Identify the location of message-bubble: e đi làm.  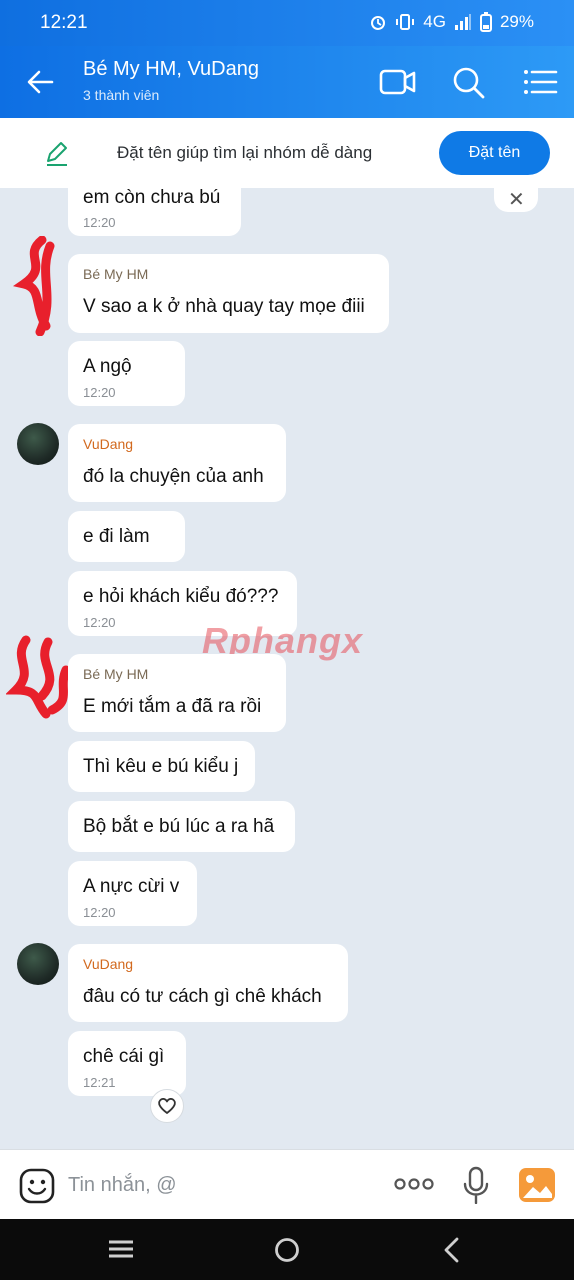
(126, 536).